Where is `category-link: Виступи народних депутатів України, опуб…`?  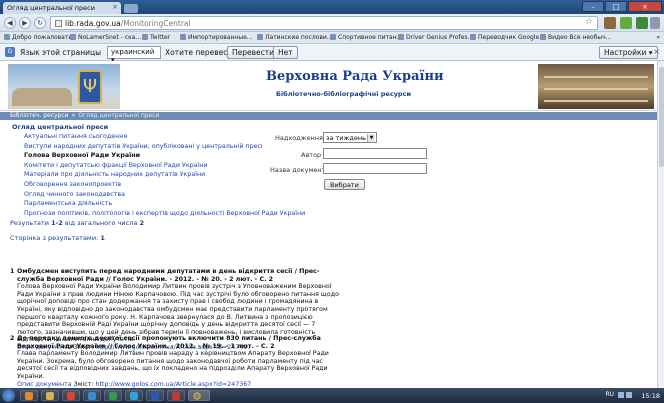
category-link: Виступи народних депутатів України, опуб… is located at coordinates (164, 147).